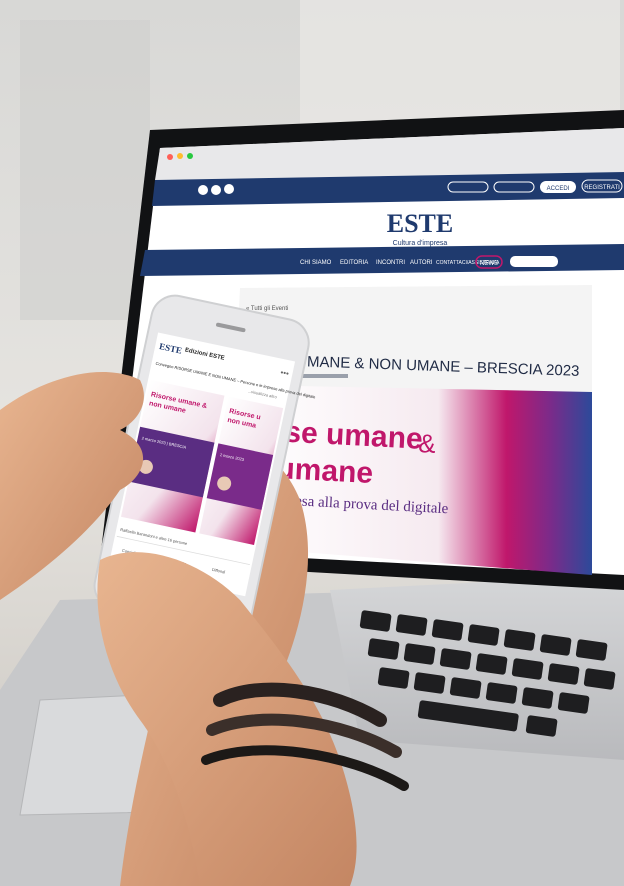 Image resolution: width=624 pixels, height=886 pixels. I want to click on nav-search-input, so click(534, 261).